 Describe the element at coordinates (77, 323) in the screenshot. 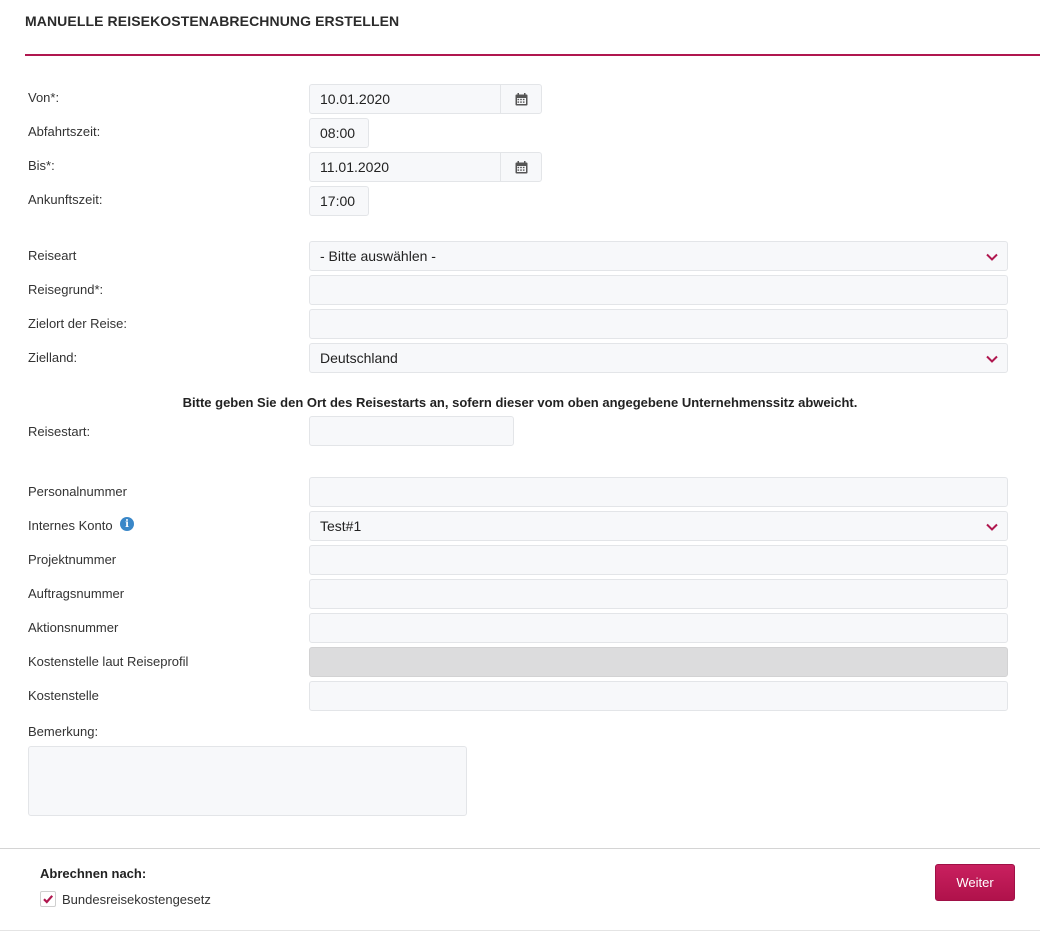

I see `zielort-label: Zielort der Reise:` at that location.